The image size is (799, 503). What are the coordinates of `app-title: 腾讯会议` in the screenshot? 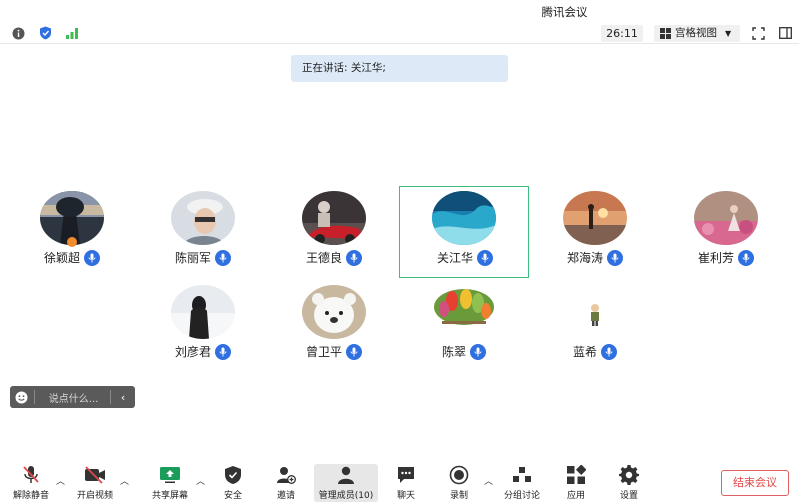 It's located at (564, 12).